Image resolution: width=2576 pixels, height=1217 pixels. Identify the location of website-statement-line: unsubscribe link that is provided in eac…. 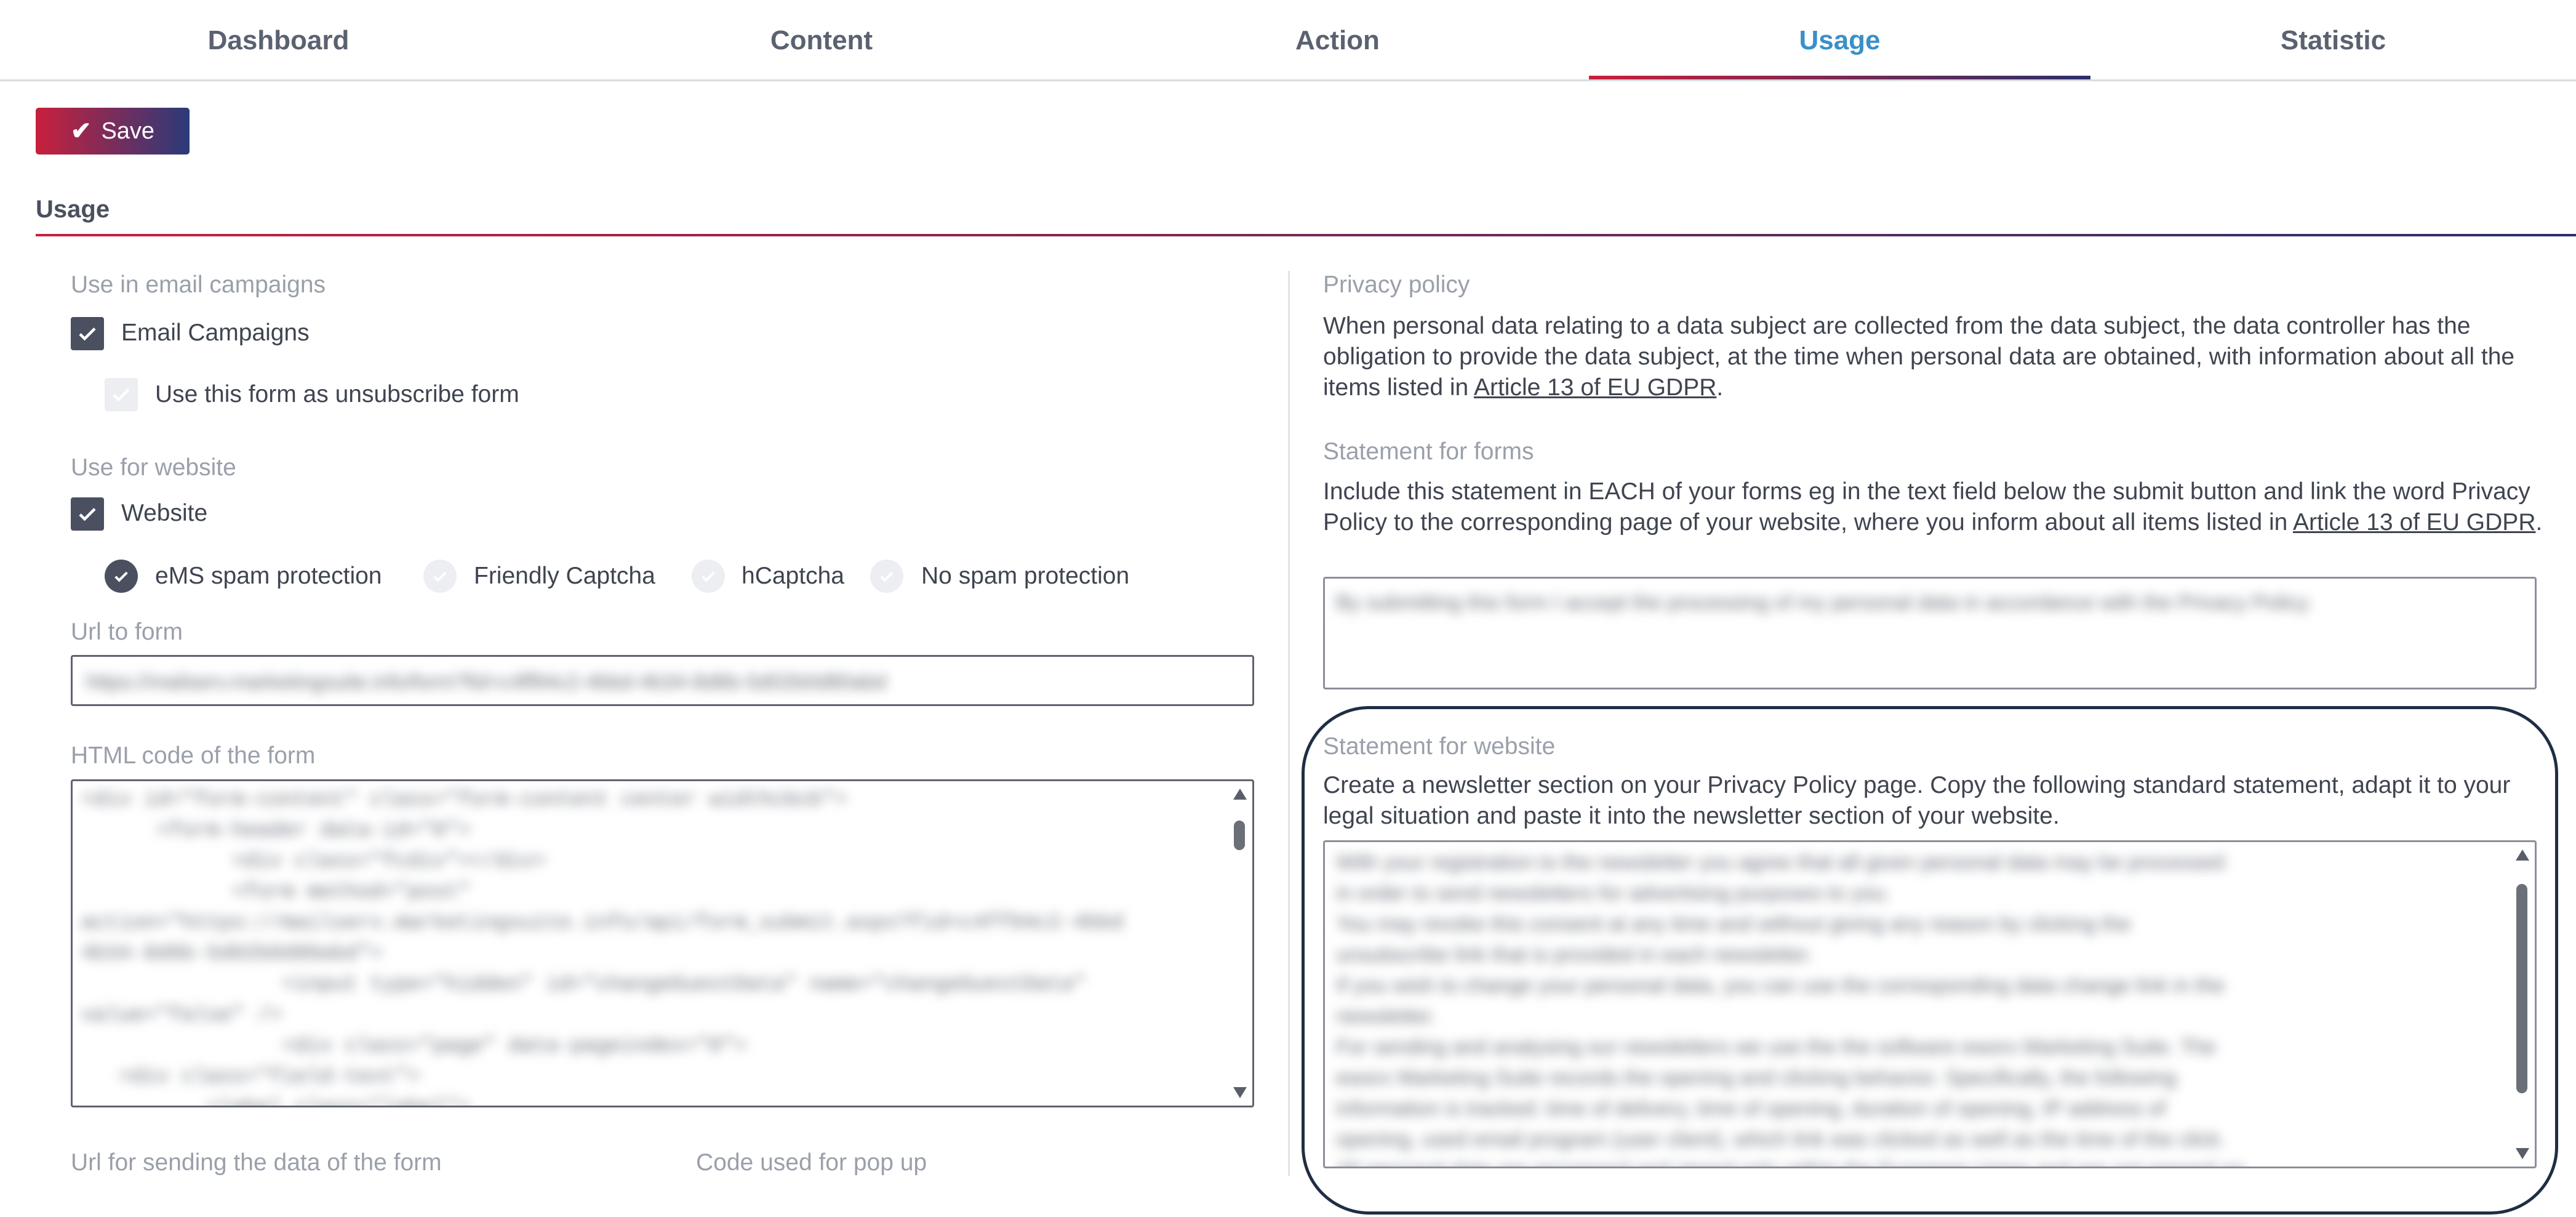
(1574, 954).